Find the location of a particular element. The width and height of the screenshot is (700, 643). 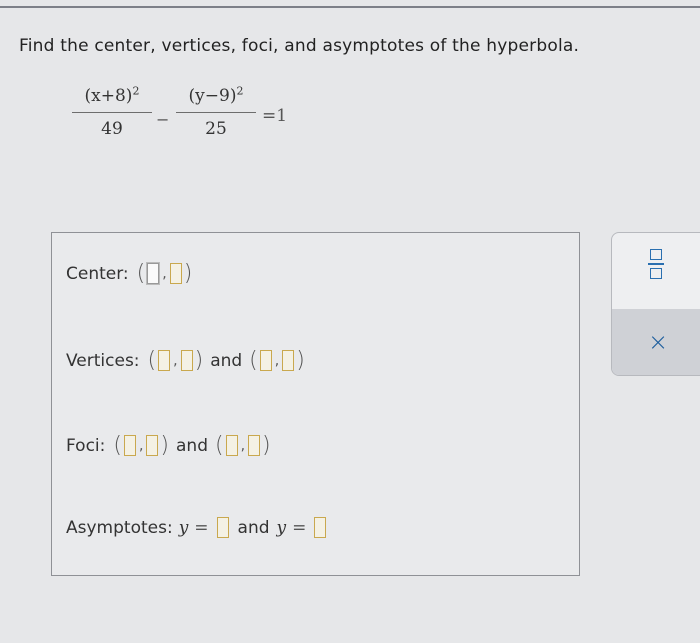

focus2-y-input is located at coordinates (254, 445).